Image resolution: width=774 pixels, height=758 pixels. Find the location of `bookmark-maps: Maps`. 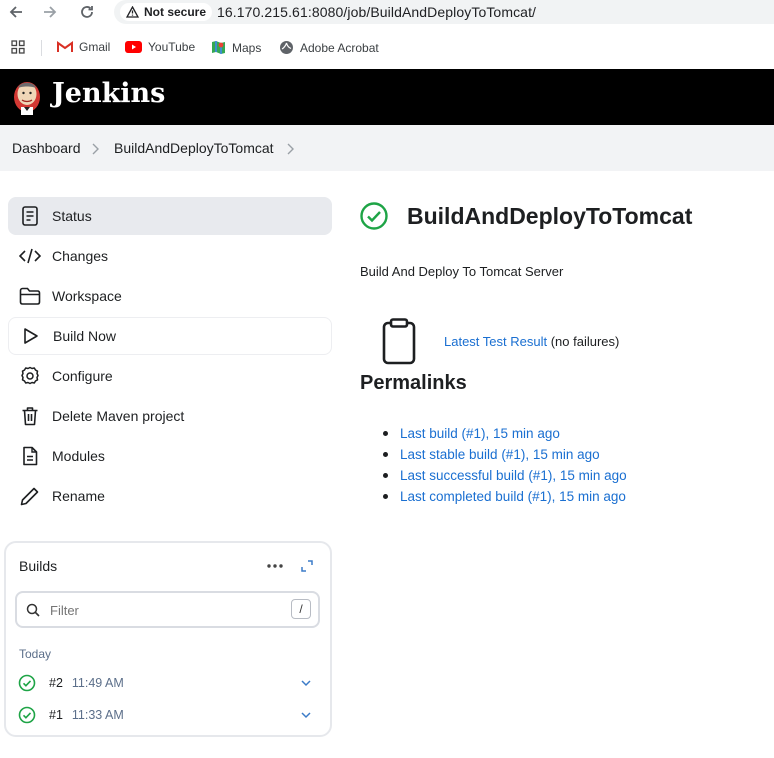

bookmark-maps: Maps is located at coordinates (236, 47).